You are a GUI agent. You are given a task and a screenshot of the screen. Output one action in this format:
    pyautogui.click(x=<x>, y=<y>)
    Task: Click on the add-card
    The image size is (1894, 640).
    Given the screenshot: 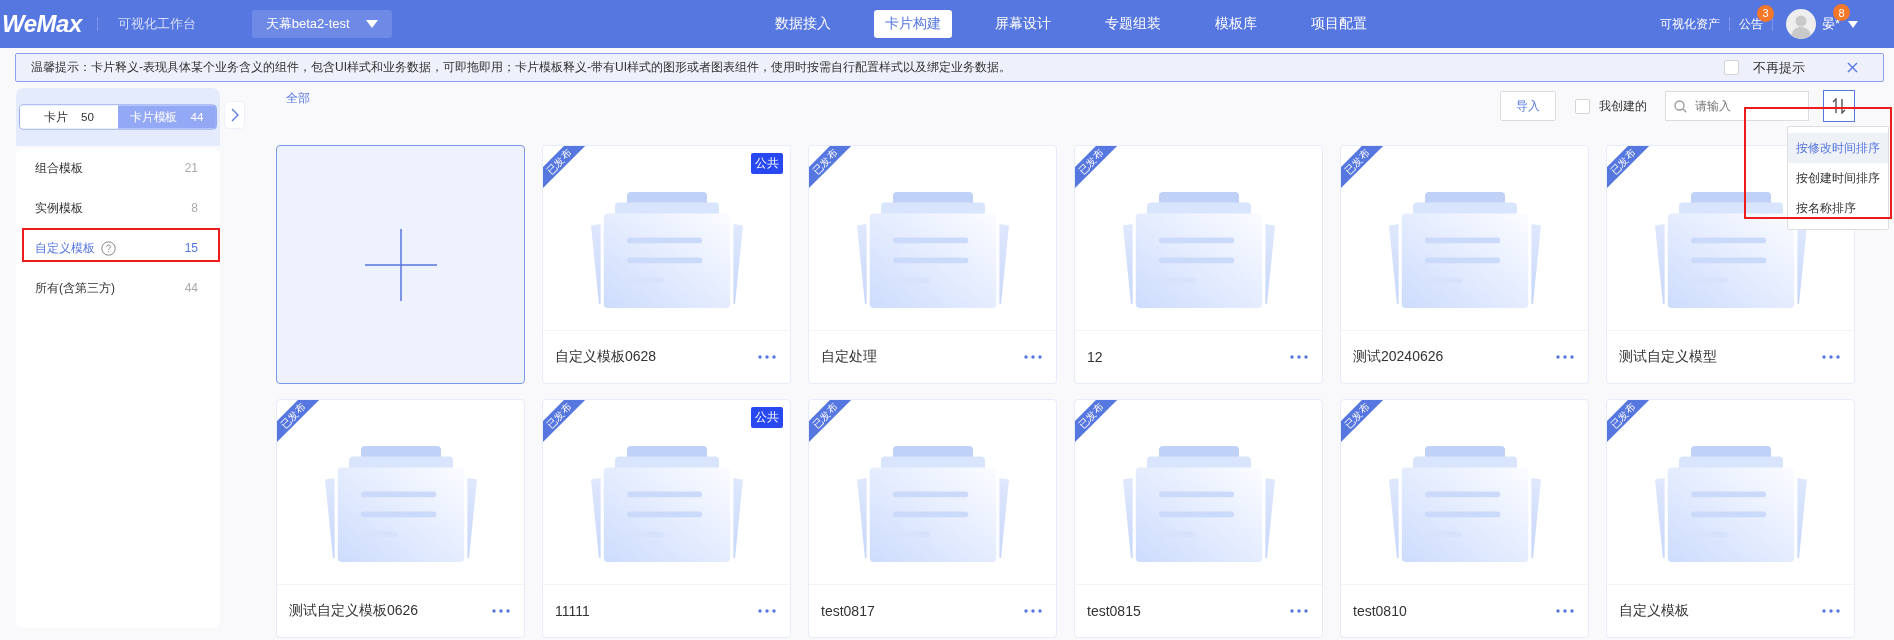 What is the action you would take?
    pyautogui.click(x=400, y=264)
    